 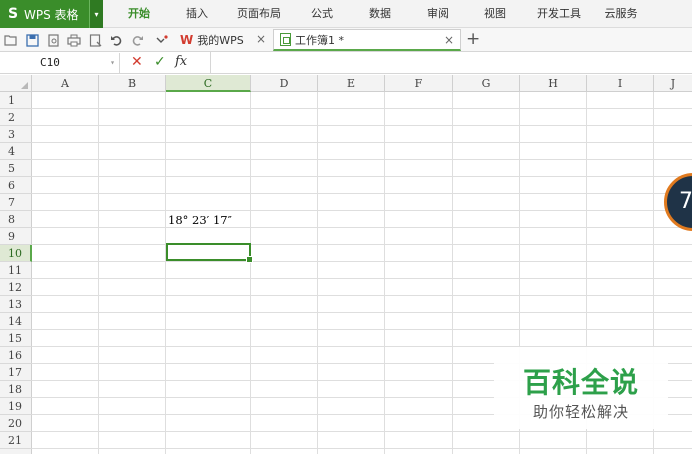 I want to click on column-header-d: D, so click(x=284, y=83).